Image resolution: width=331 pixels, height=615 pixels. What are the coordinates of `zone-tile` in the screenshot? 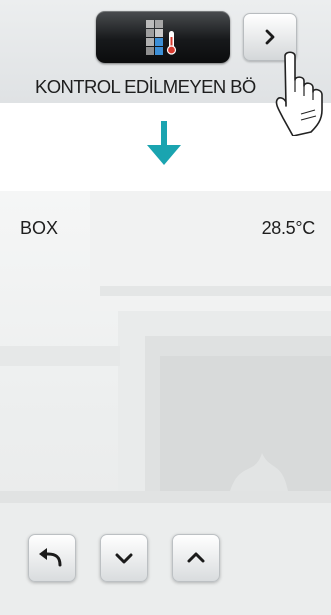 It's located at (163, 37).